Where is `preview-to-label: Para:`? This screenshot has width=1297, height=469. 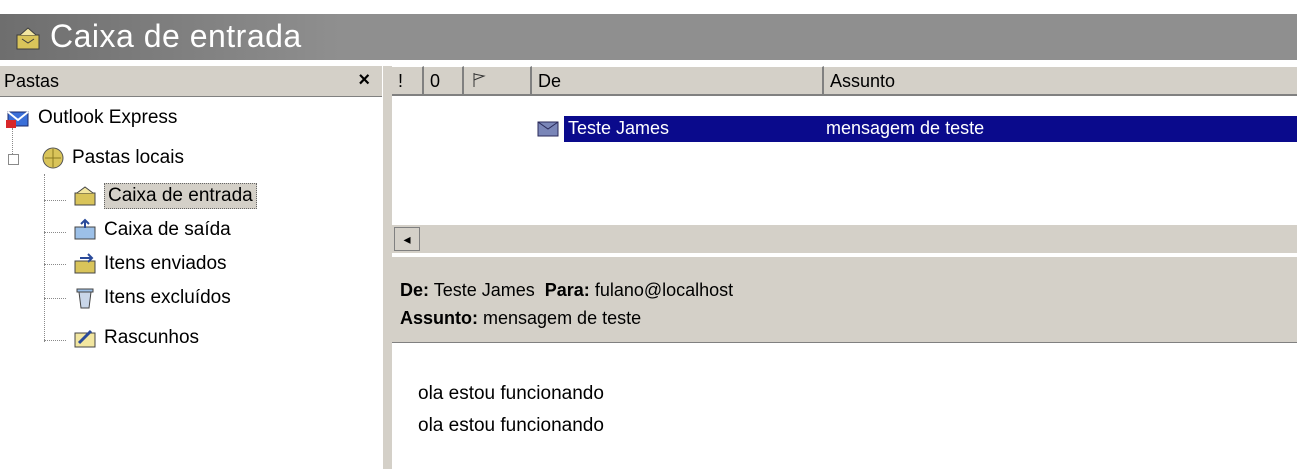 preview-to-label: Para: is located at coordinates (567, 290).